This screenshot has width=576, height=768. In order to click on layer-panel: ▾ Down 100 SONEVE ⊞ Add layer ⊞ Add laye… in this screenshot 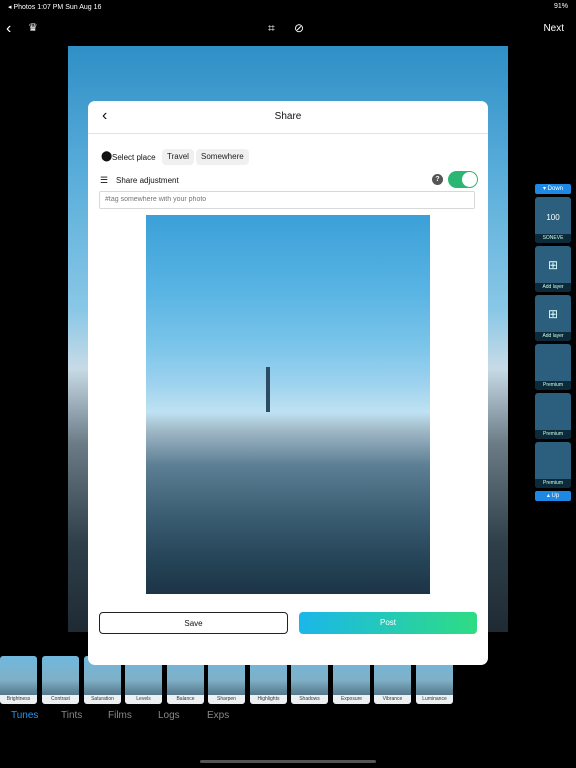, I will do `click(553, 342)`.